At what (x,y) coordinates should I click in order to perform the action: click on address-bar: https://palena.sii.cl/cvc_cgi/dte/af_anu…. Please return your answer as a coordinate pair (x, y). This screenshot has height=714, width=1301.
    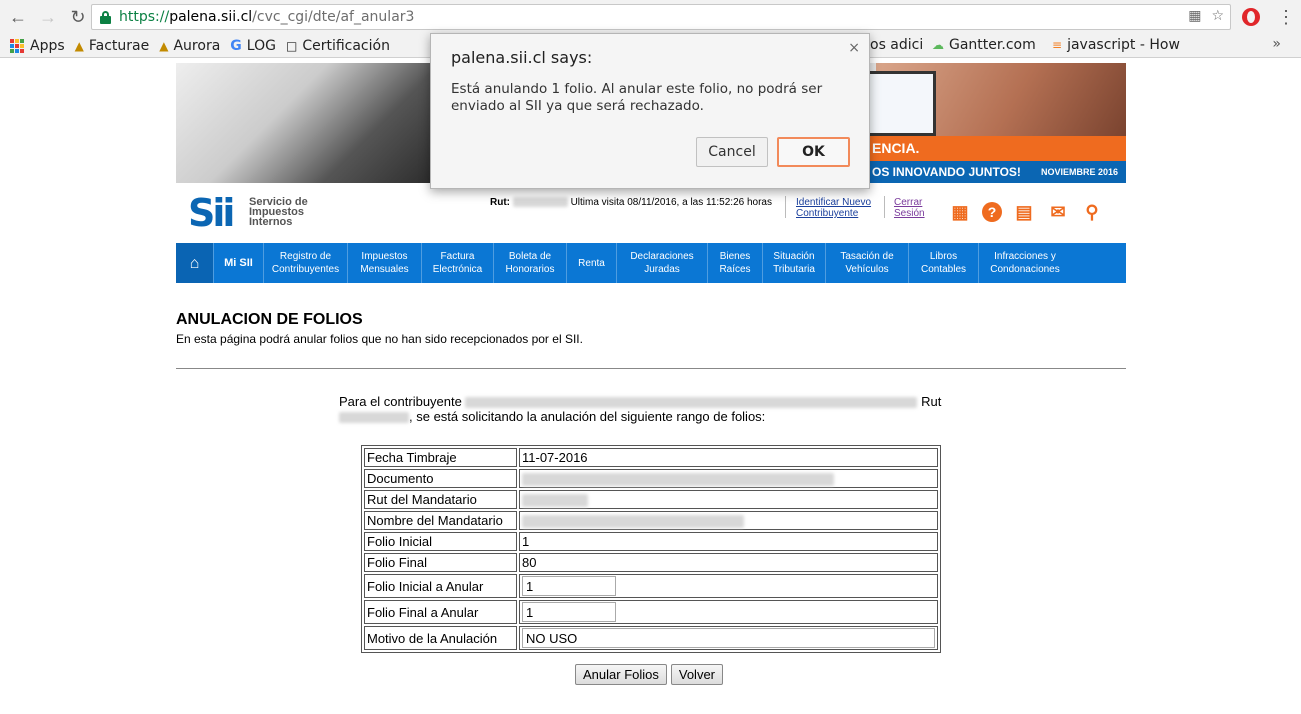
    Looking at the image, I should click on (661, 17).